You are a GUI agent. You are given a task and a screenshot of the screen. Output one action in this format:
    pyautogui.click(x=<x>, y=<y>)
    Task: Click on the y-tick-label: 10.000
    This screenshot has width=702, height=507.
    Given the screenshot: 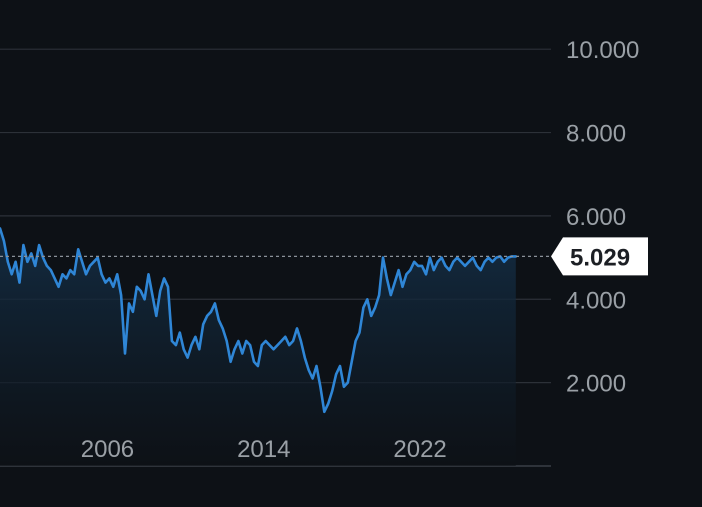 What is the action you would take?
    pyautogui.click(x=602, y=50)
    